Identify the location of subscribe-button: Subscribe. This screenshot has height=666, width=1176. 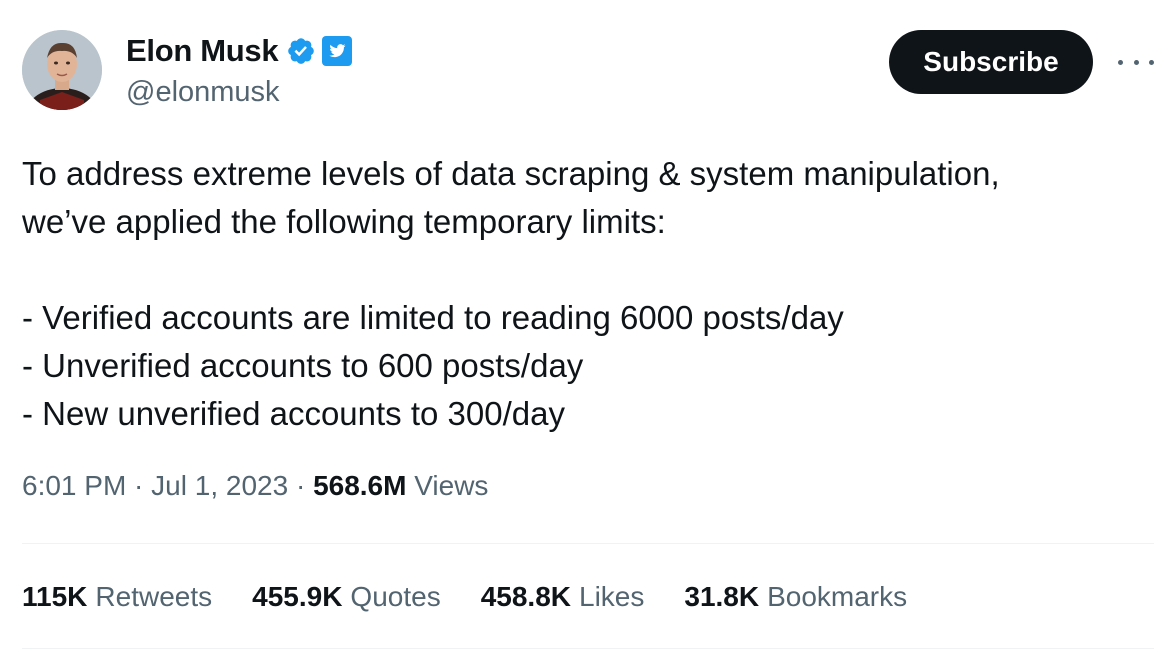
(991, 62).